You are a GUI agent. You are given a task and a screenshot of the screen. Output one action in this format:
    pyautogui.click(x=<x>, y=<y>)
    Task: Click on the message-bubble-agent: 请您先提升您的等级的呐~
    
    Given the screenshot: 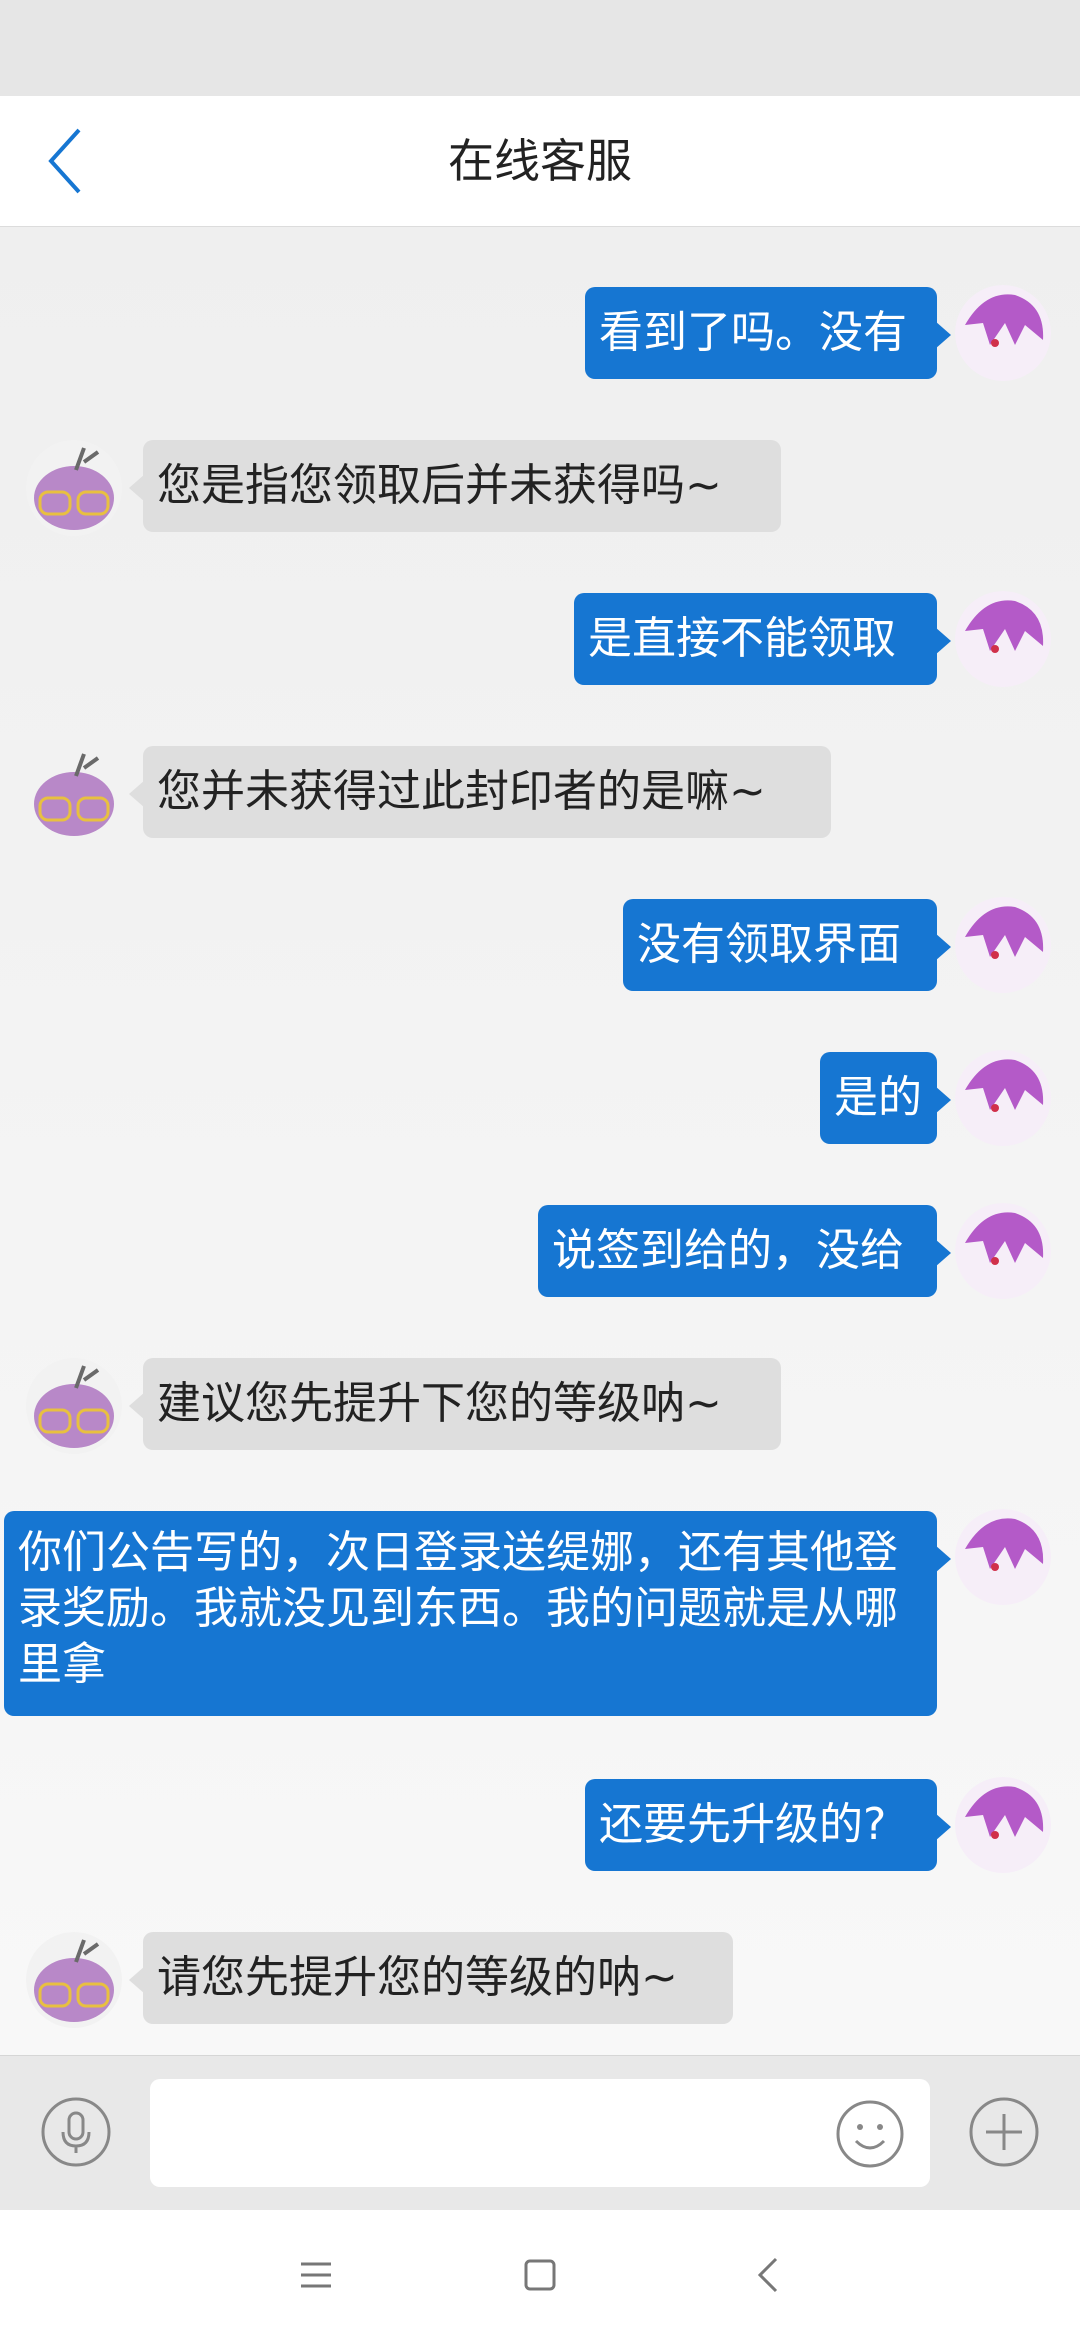 What is the action you would take?
    pyautogui.click(x=431, y=1978)
    